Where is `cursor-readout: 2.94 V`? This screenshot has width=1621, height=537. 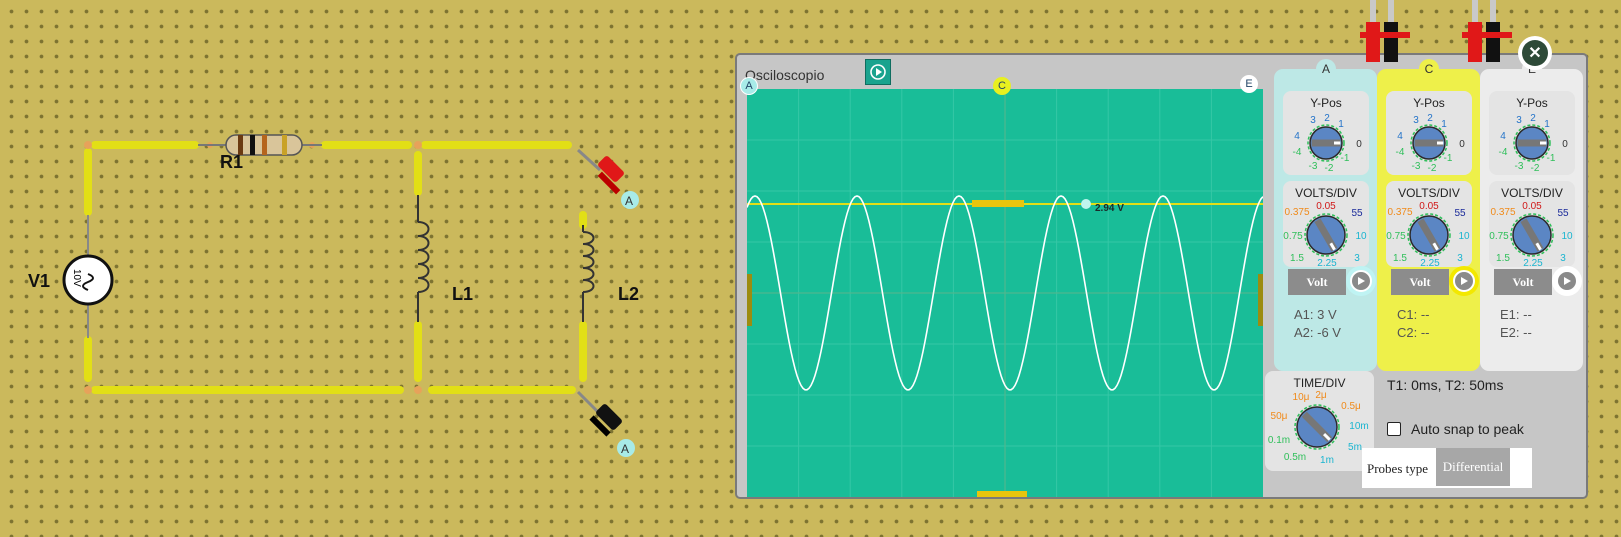 cursor-readout: 2.94 V is located at coordinates (1109, 208).